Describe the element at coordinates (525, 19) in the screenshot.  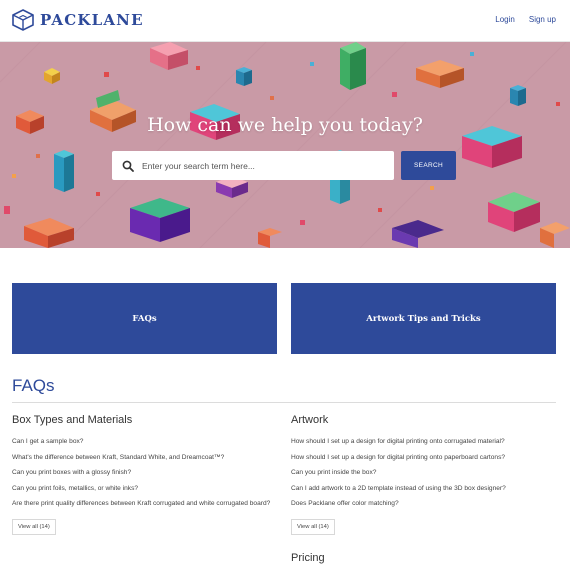
I see `header-nav: Login Sign up` at that location.